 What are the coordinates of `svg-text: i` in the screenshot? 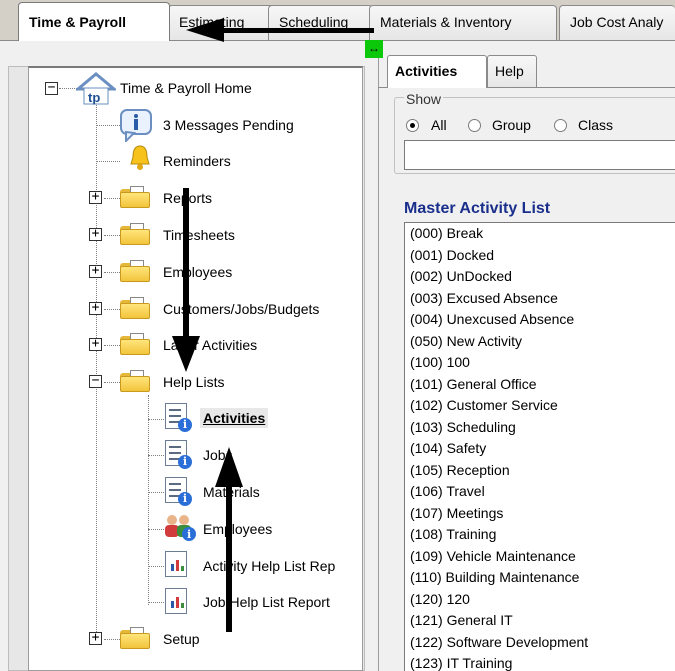 It's located at (189, 534).